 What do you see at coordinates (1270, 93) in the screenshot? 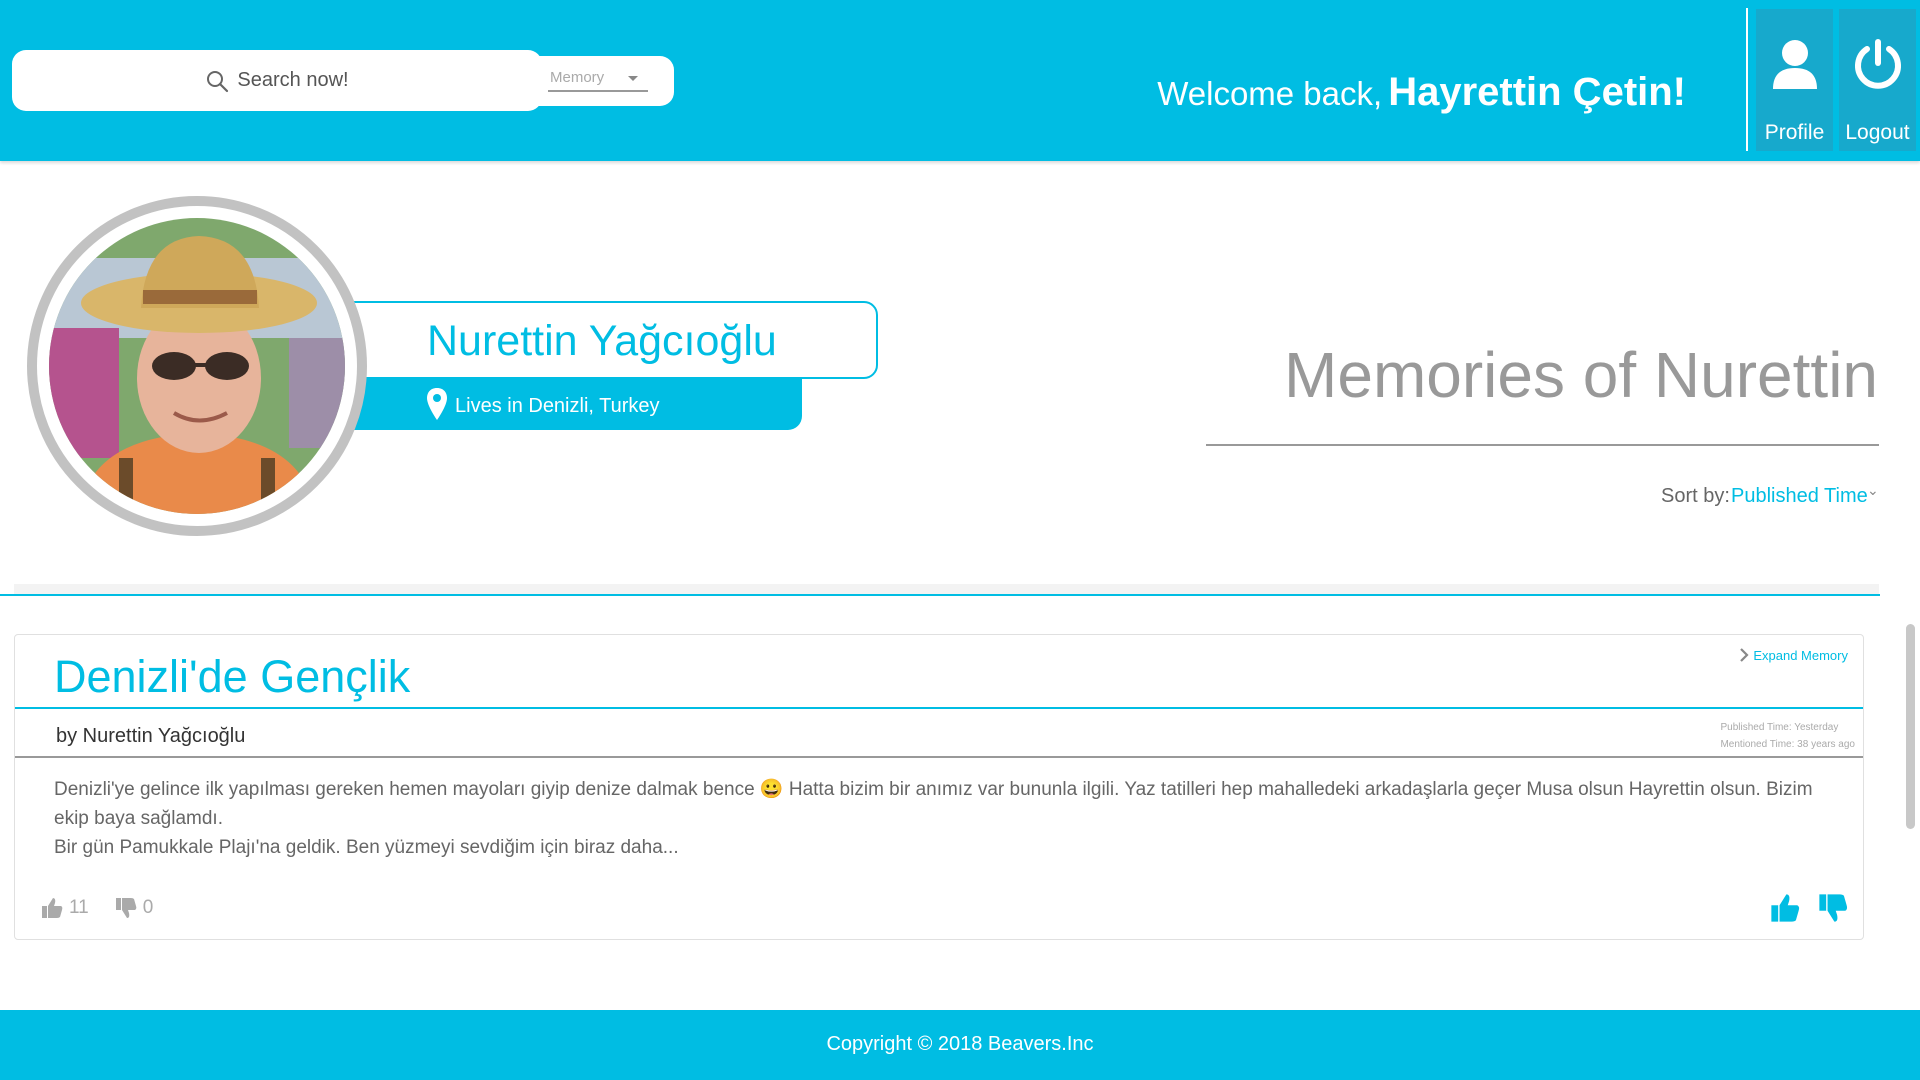
I see `welcome-prefix: Welcome back,` at bounding box center [1270, 93].